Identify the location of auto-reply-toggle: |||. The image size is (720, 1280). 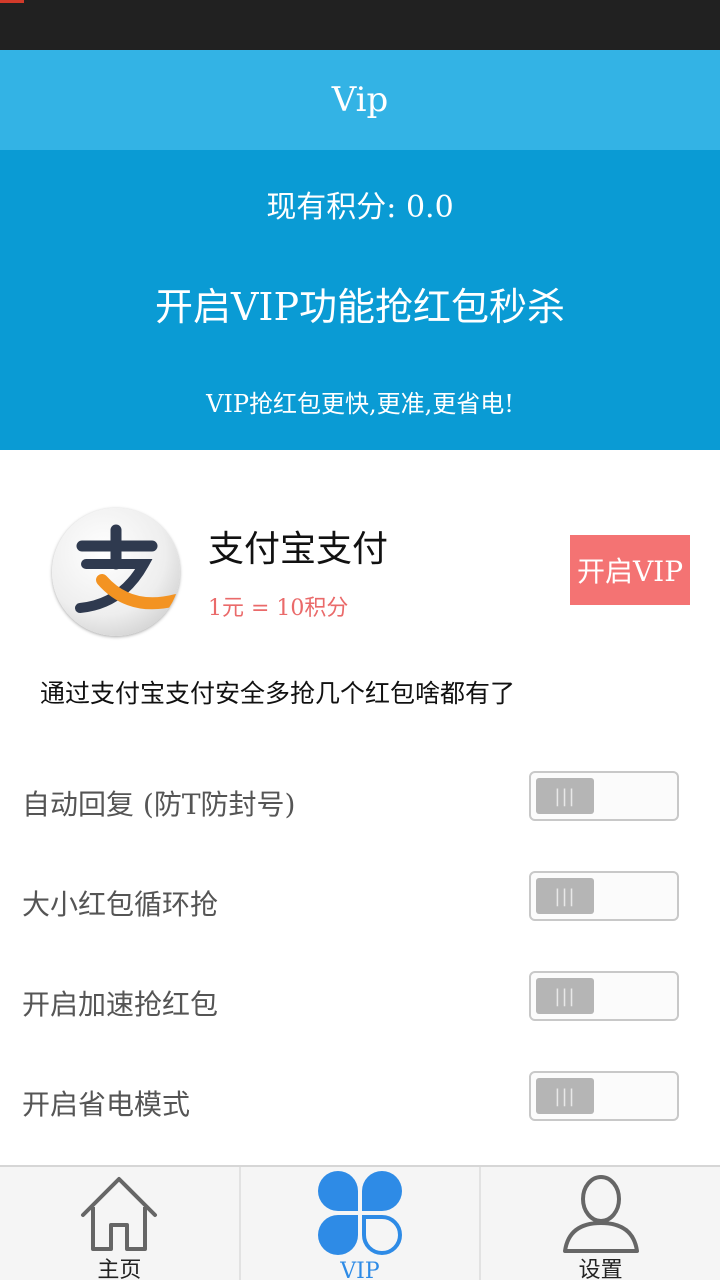
(604, 796).